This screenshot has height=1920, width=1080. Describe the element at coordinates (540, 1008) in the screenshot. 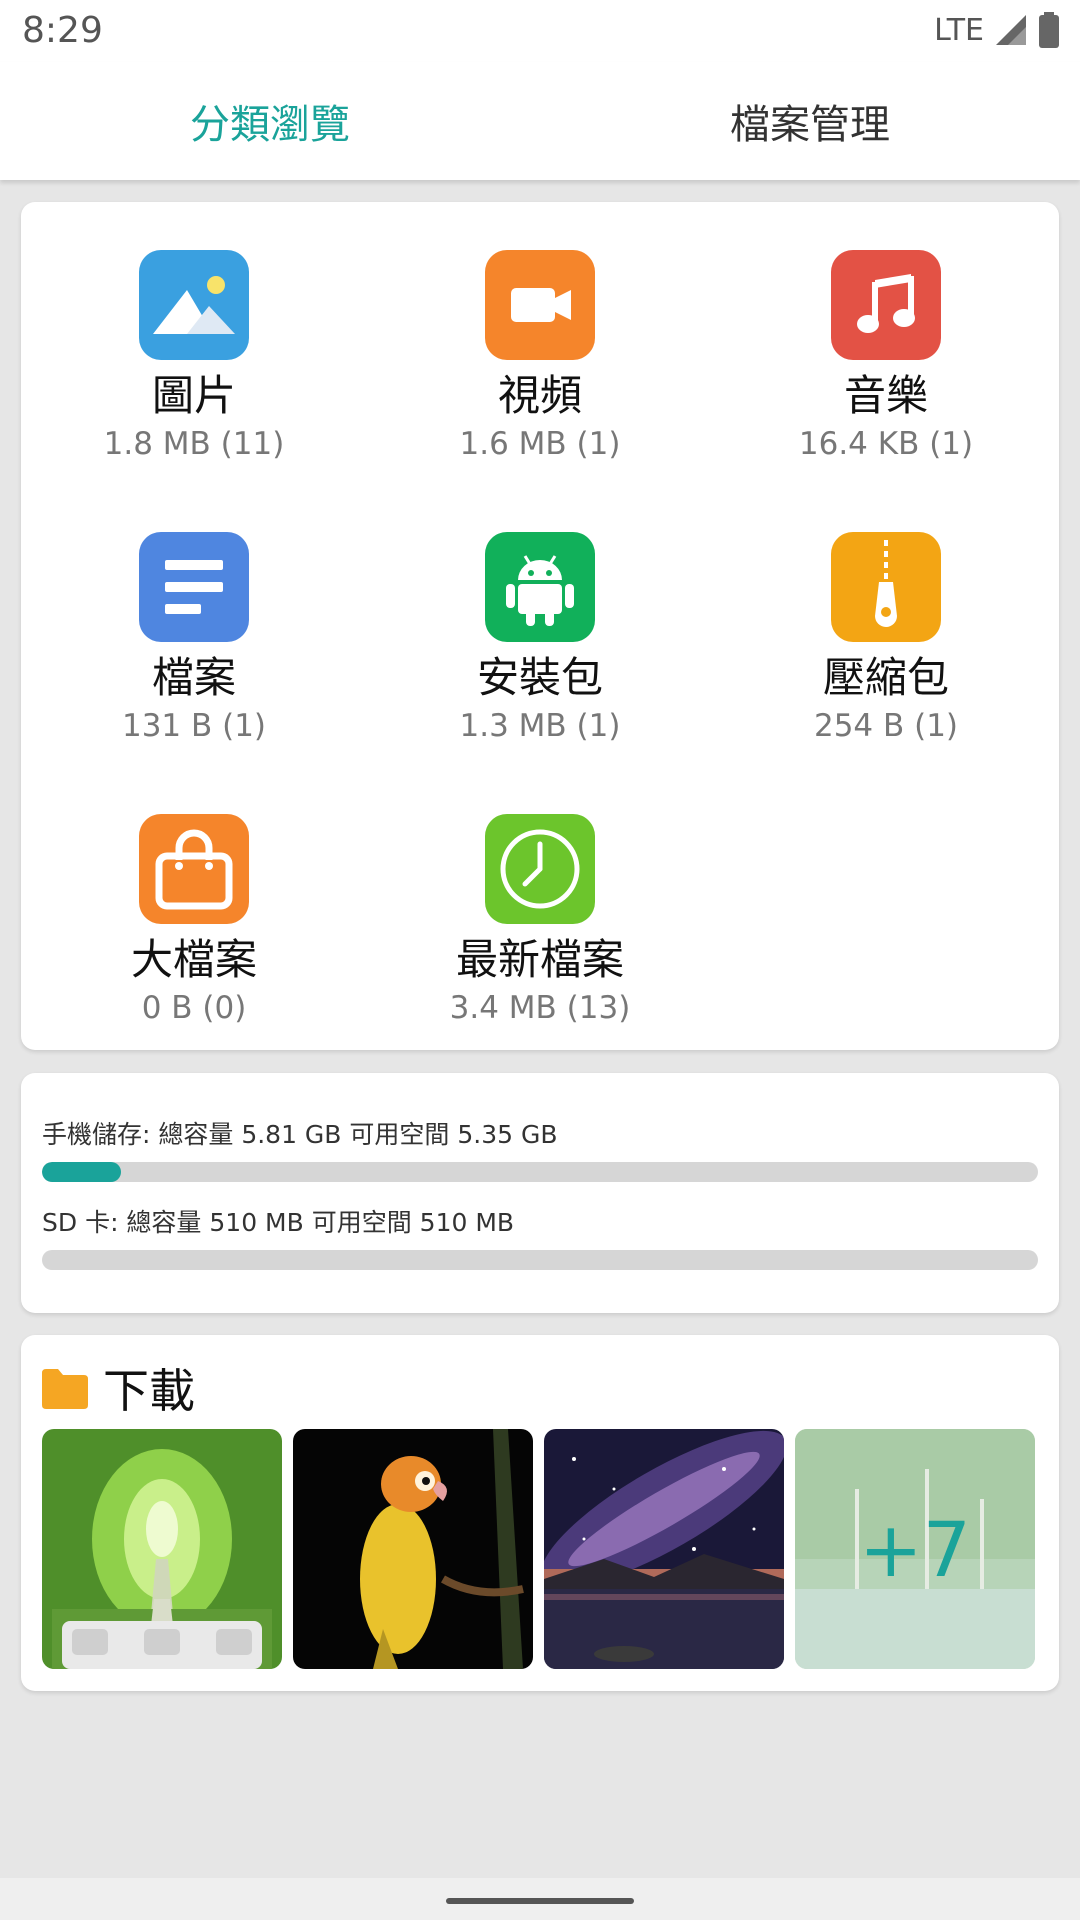

I see `category-size: 3.4 MB (13)` at that location.